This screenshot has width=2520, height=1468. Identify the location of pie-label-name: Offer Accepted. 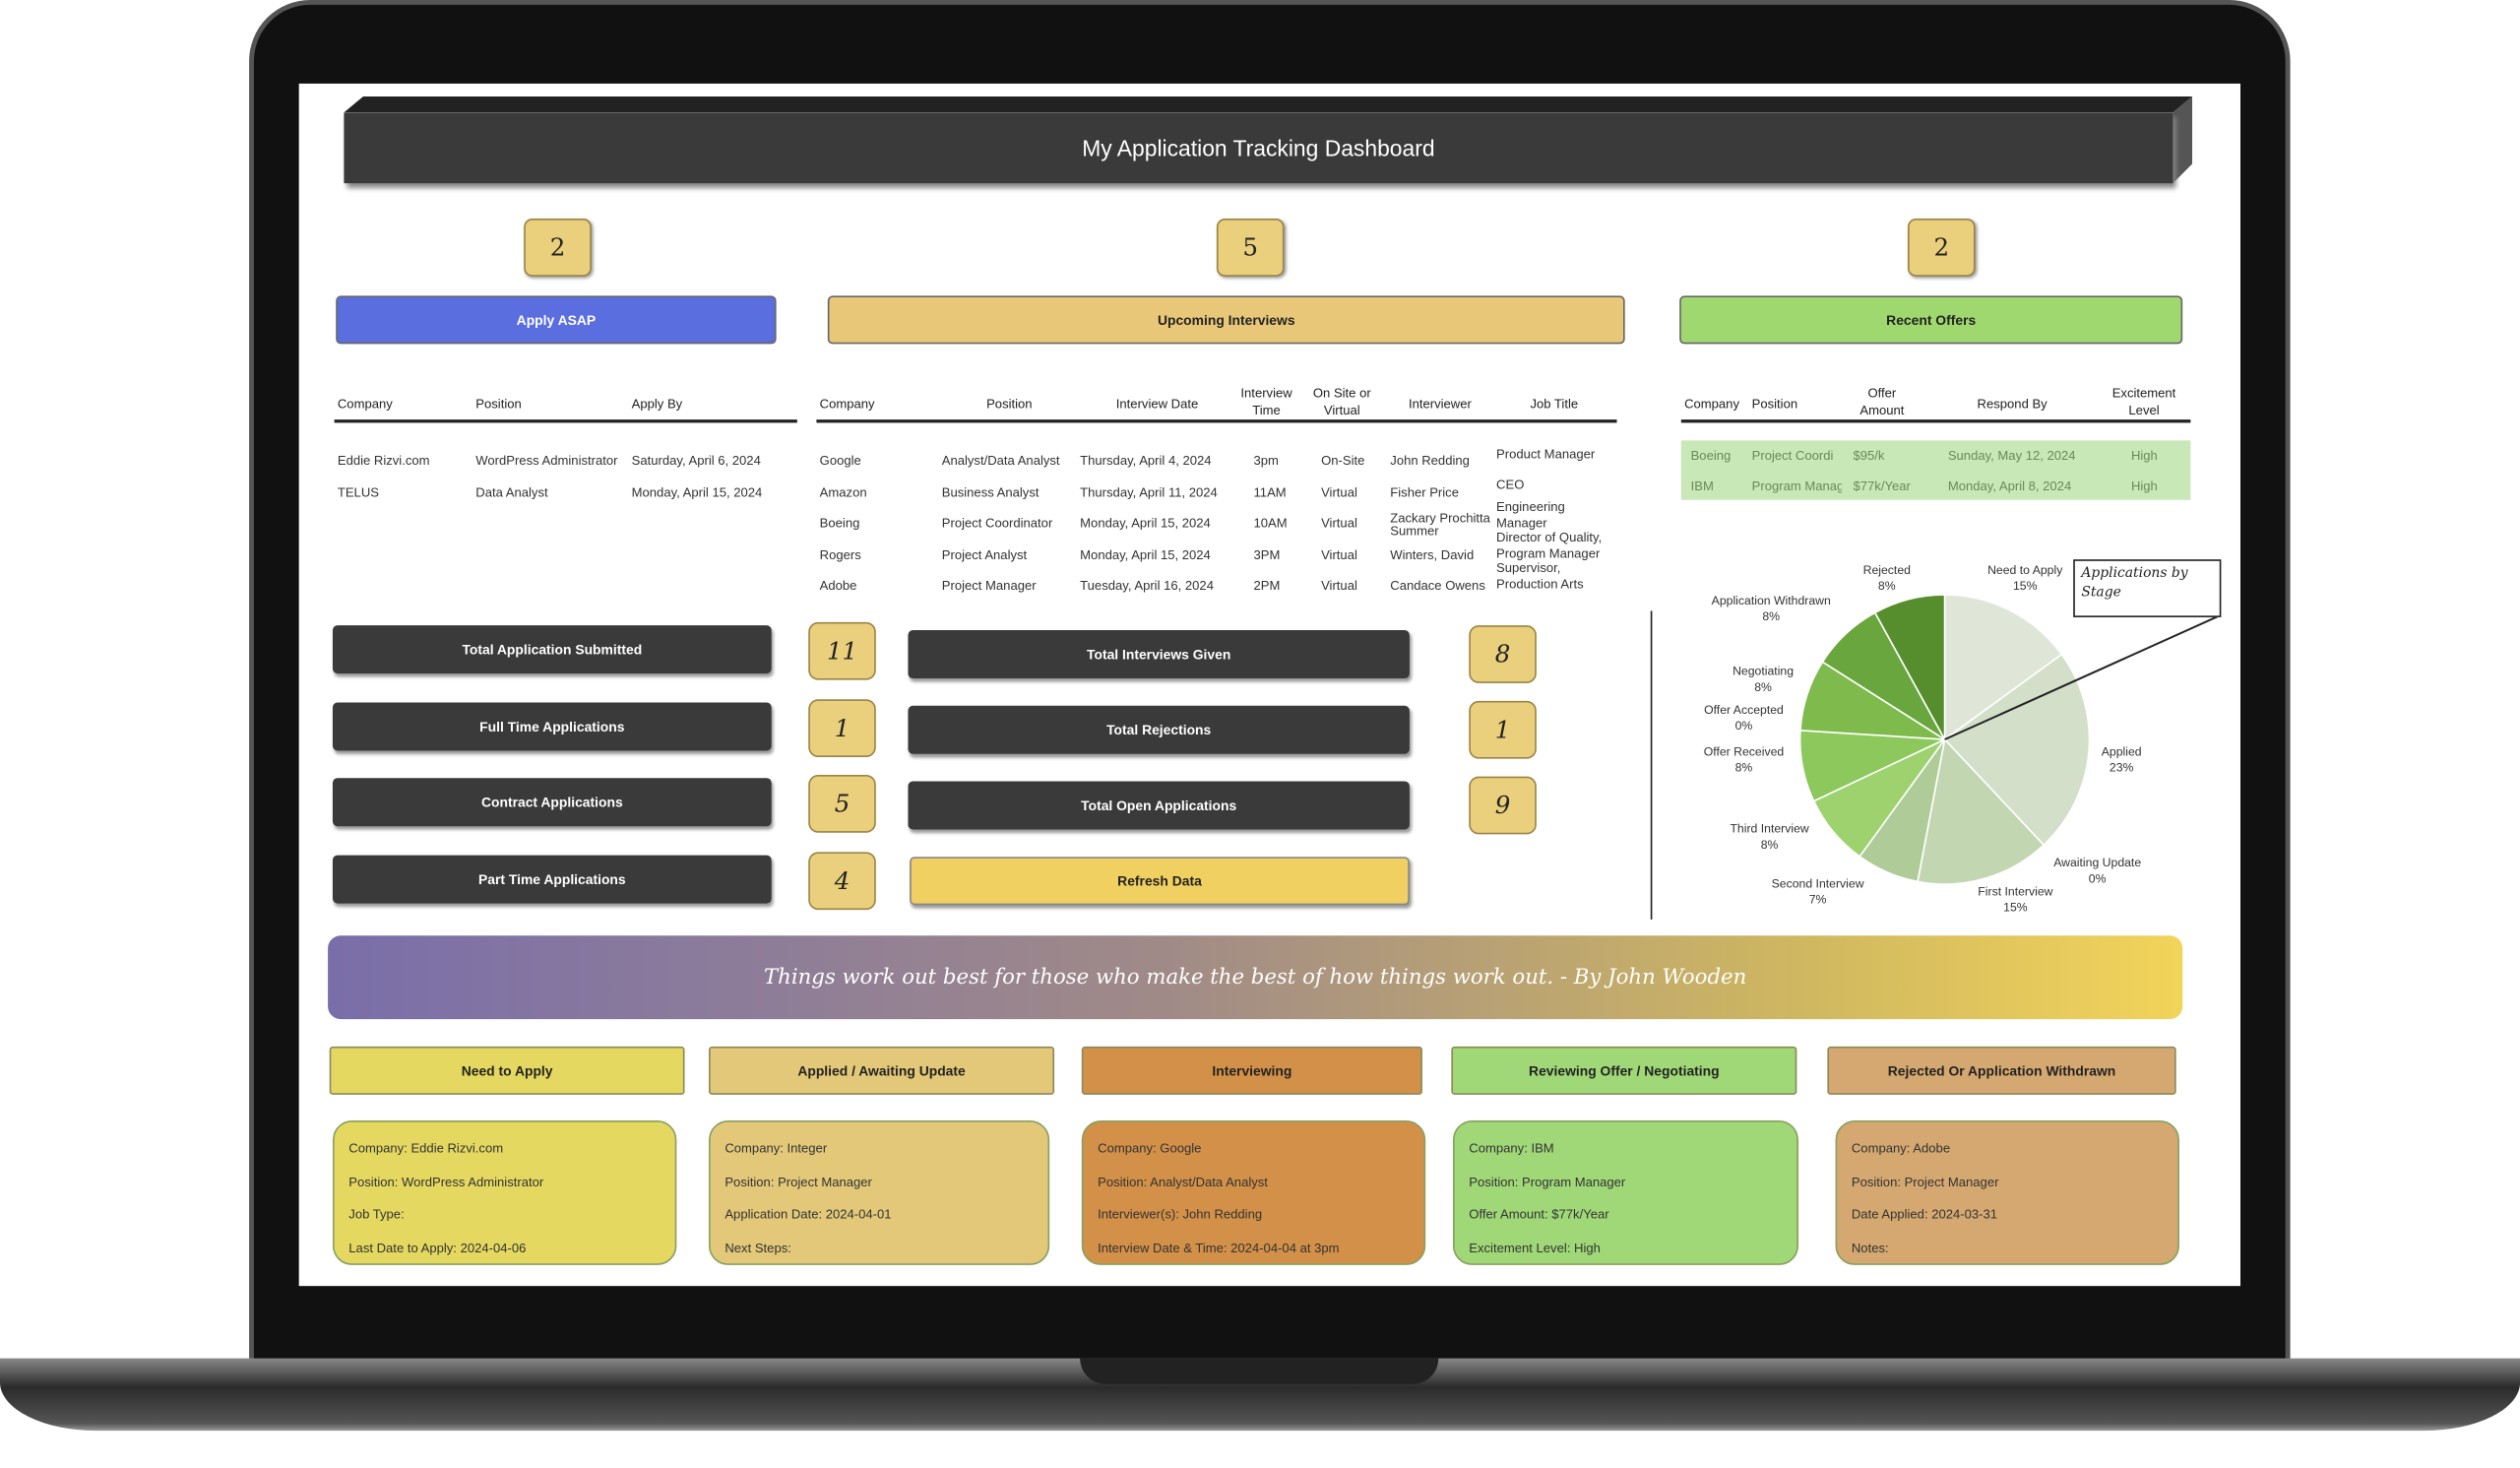
(1744, 710).